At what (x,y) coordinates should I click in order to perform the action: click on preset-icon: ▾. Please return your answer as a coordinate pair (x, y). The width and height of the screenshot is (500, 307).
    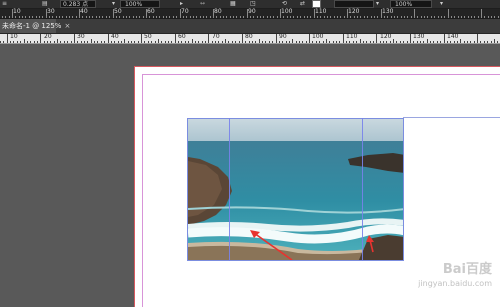
    Looking at the image, I should click on (441, 4).